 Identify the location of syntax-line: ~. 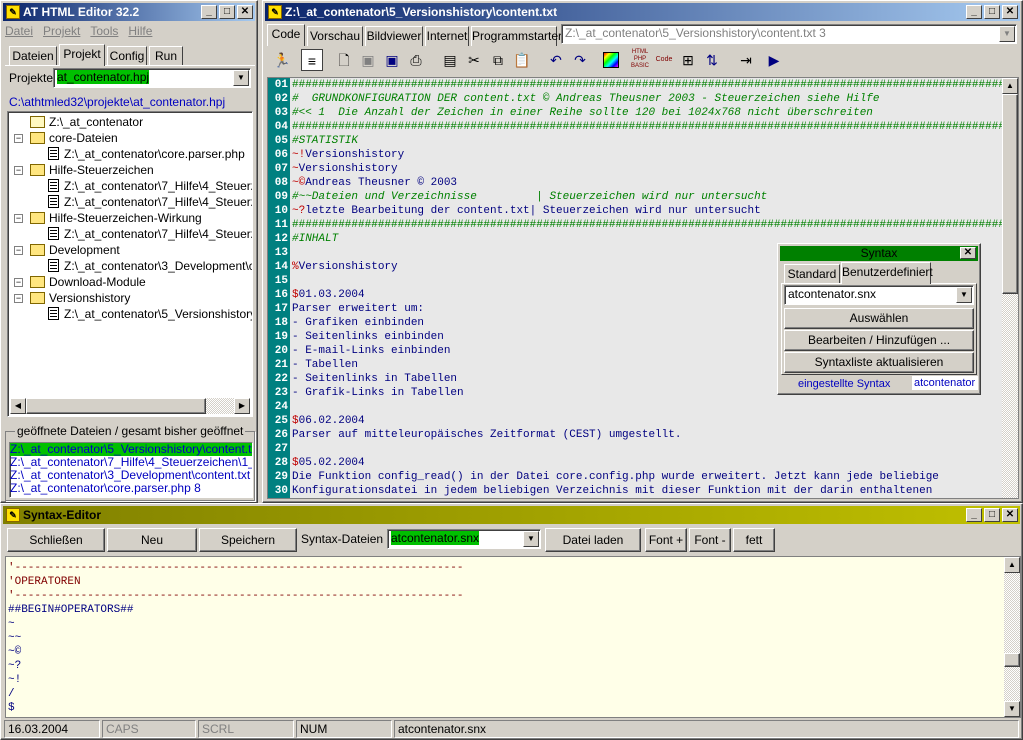
(235, 624).